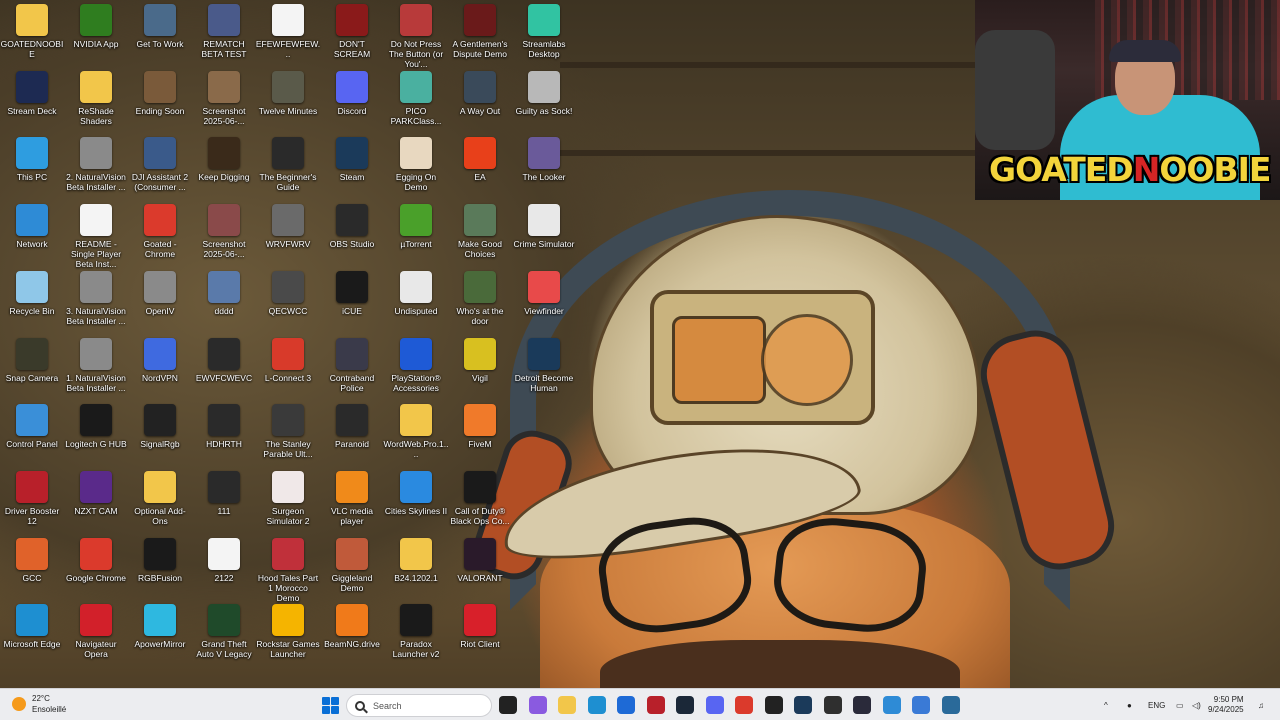  I want to click on desktop-icon: Viewfinder, so click(544, 293).